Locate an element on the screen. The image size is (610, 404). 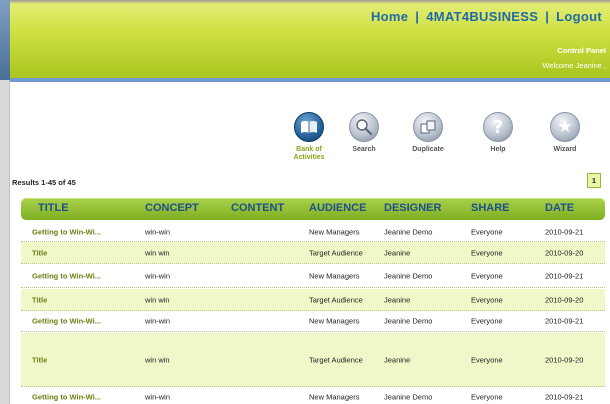
tool-label: Bank of Activities is located at coordinates (309, 154).